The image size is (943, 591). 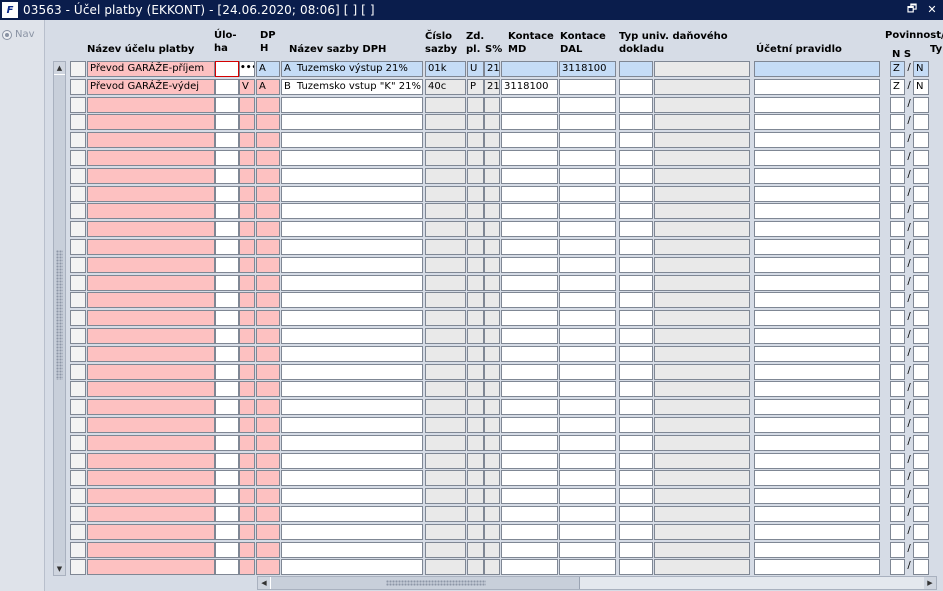 I want to click on ty-field: N, so click(x=921, y=87).